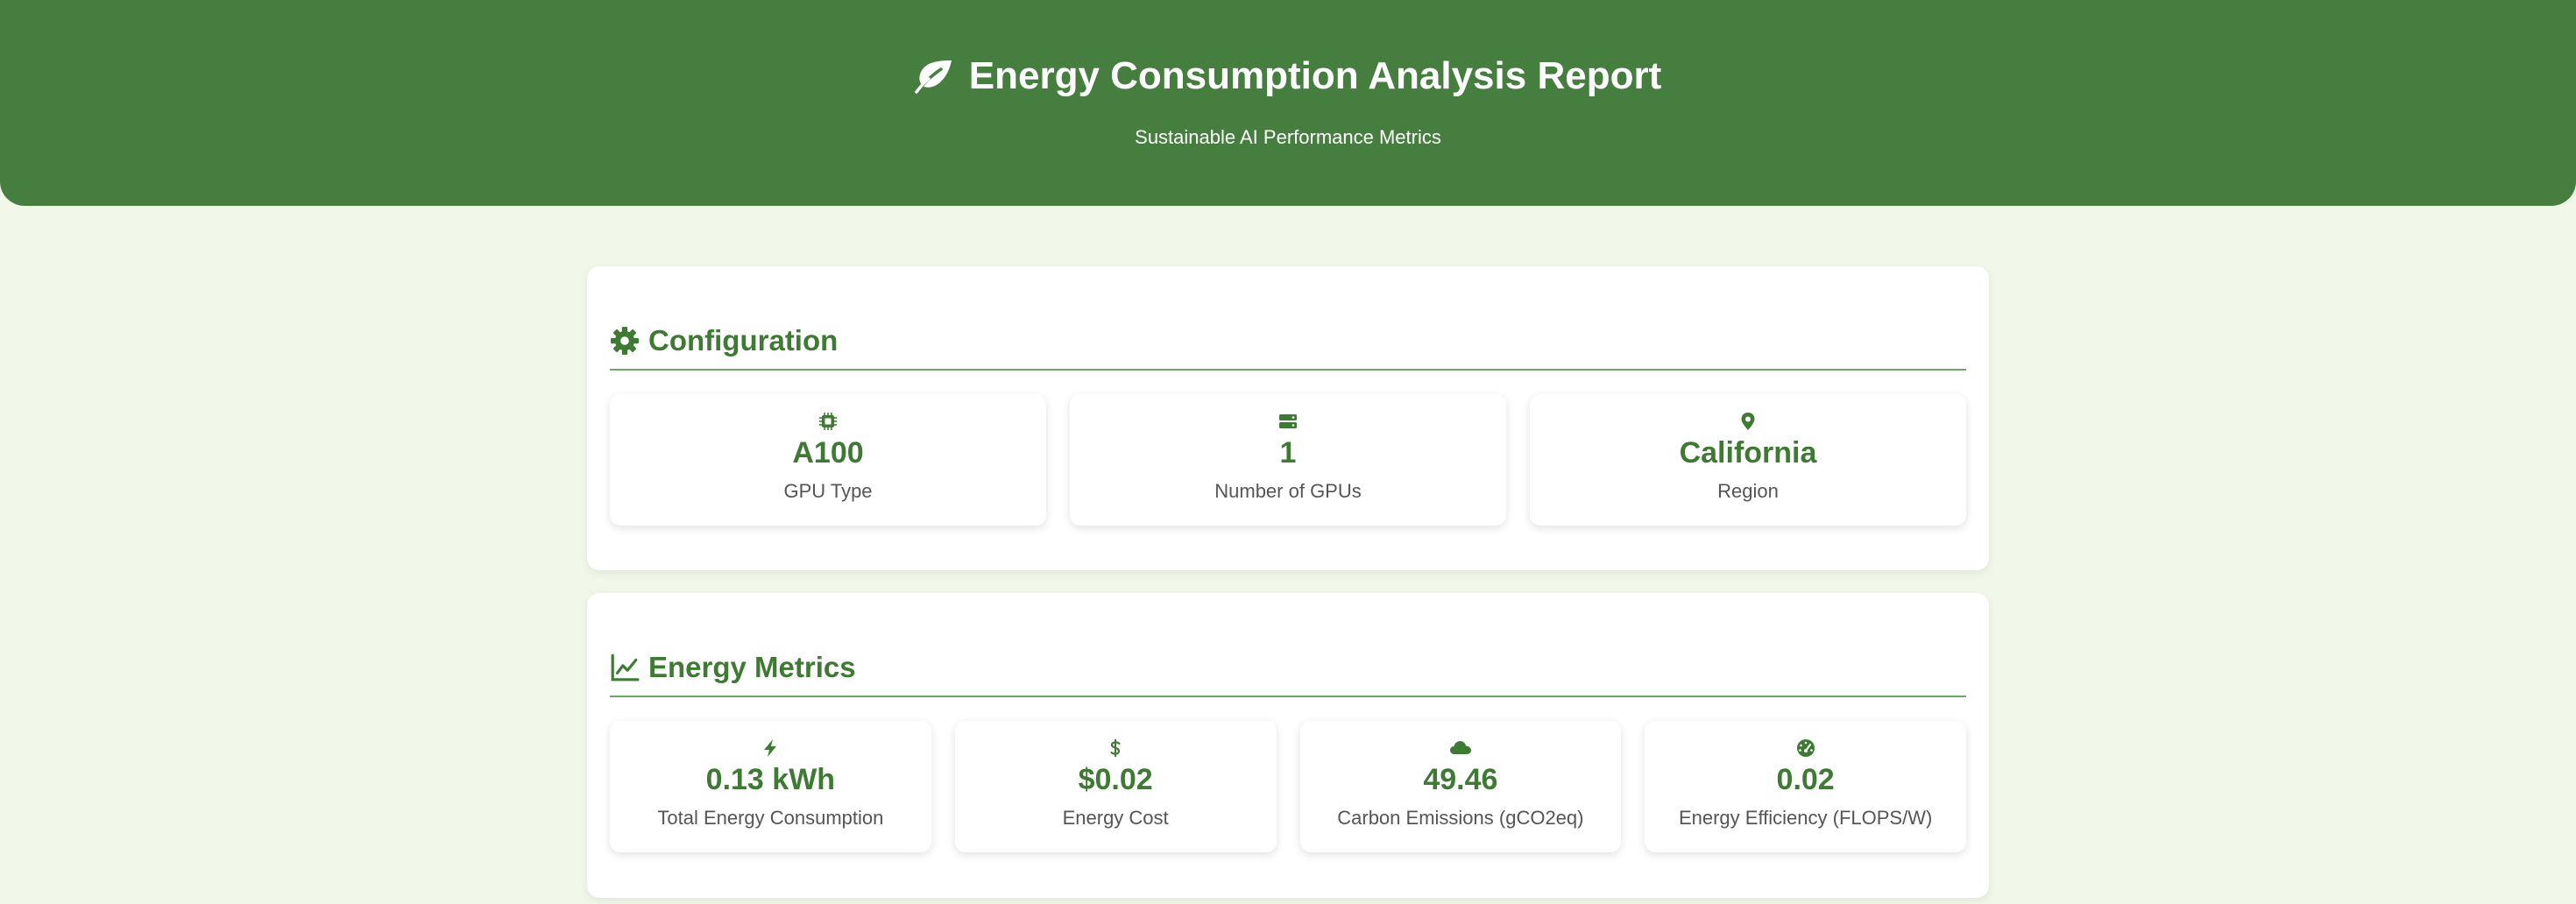 The image size is (2576, 904). I want to click on energy-metrics-heading: Energy Metrics, so click(733, 667).